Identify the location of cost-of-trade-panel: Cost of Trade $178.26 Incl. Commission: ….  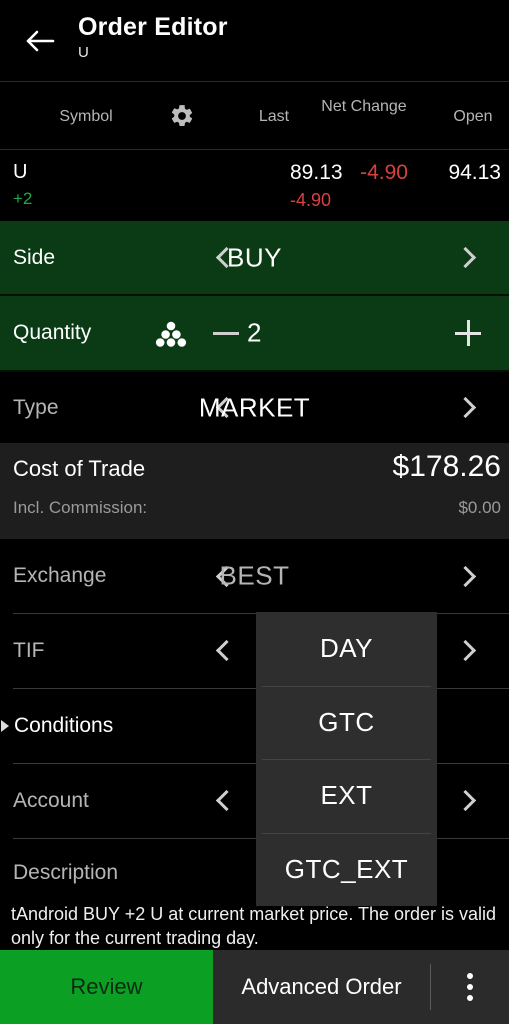
(254, 491).